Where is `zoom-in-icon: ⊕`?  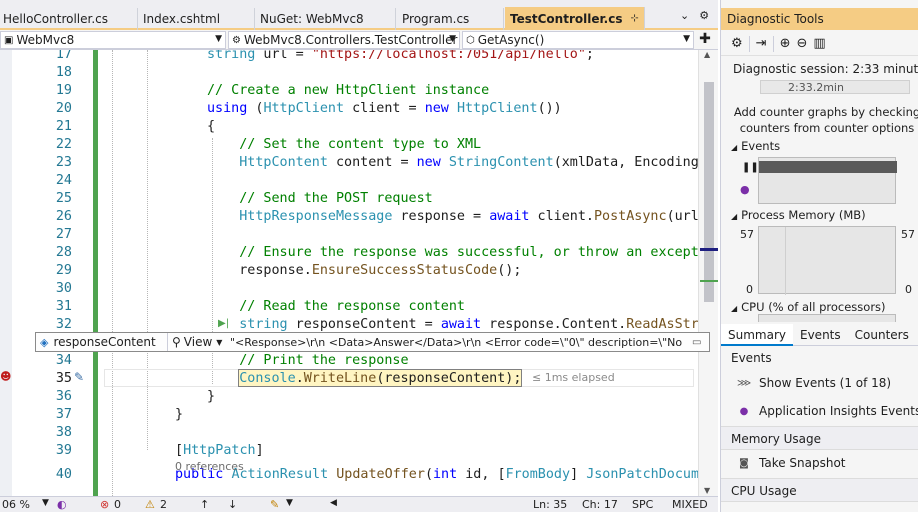
zoom-in-icon: ⊕ is located at coordinates (785, 43).